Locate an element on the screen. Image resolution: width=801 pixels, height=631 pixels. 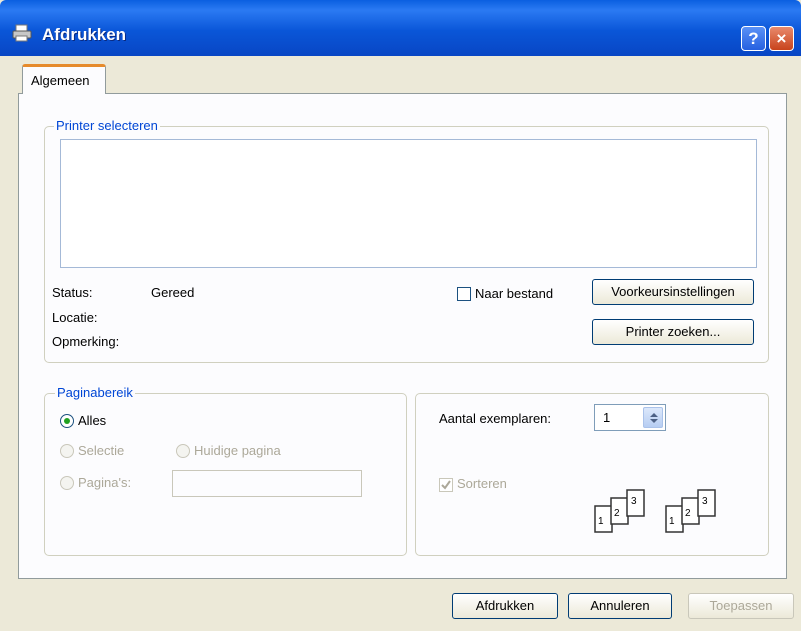
all-pages-radio is located at coordinates (67, 421).